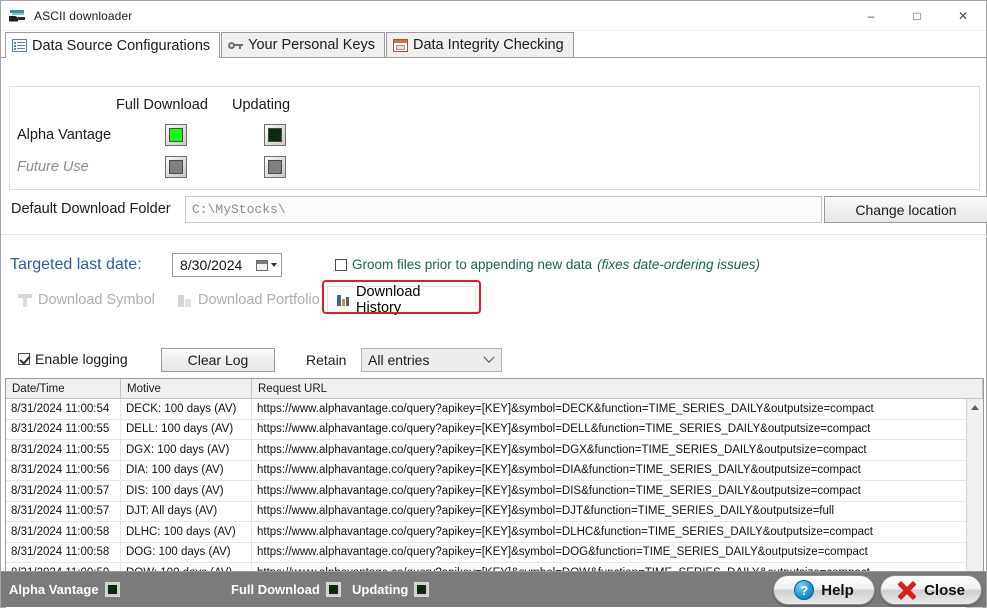 This screenshot has height=608, width=987. Describe the element at coordinates (53, 167) in the screenshot. I see `row-label-future-use: Future Use` at that location.